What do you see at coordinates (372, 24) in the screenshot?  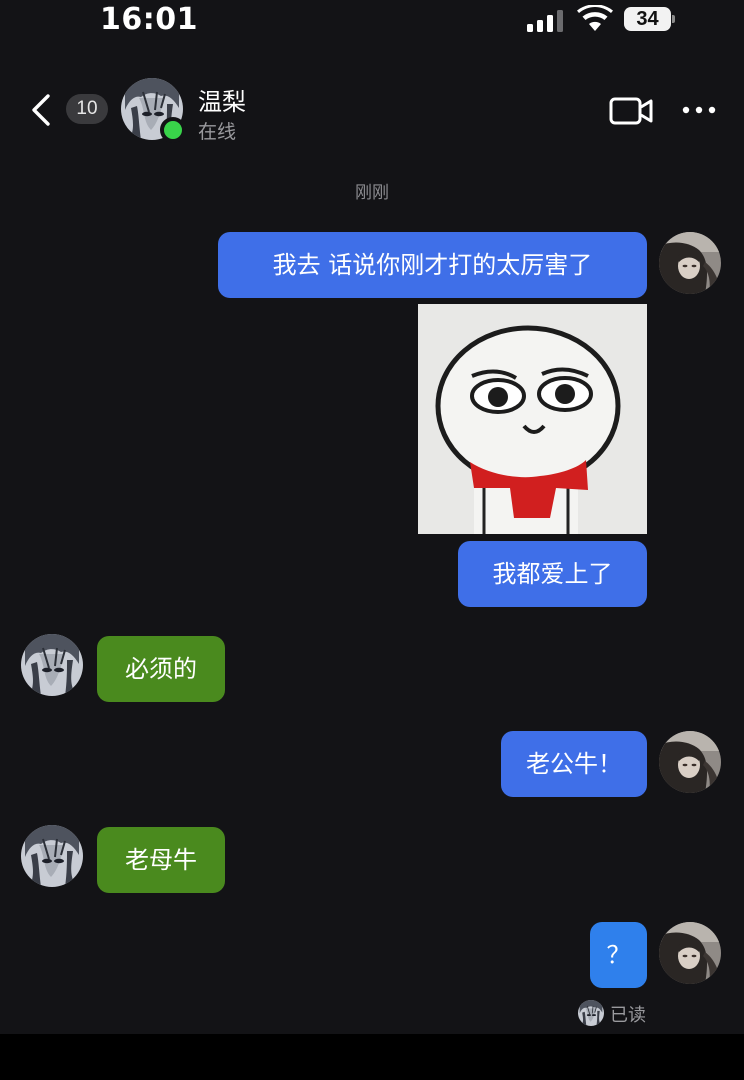 I see `status-bar: 16:01 34` at bounding box center [372, 24].